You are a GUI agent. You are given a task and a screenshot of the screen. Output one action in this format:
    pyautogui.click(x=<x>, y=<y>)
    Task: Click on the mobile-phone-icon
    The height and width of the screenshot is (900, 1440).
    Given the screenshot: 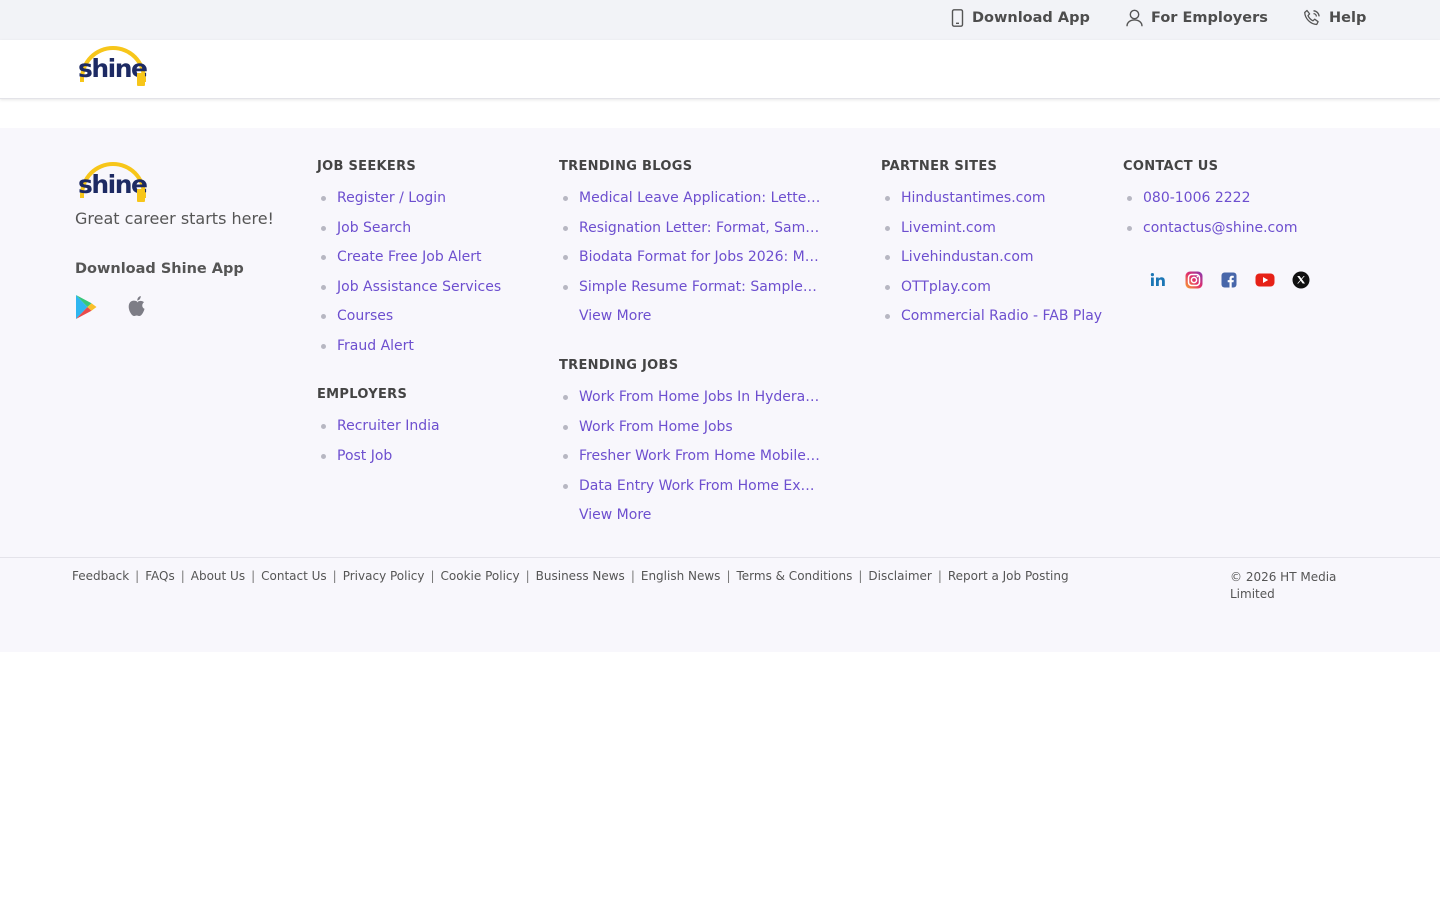 What is the action you would take?
    pyautogui.click(x=957, y=18)
    